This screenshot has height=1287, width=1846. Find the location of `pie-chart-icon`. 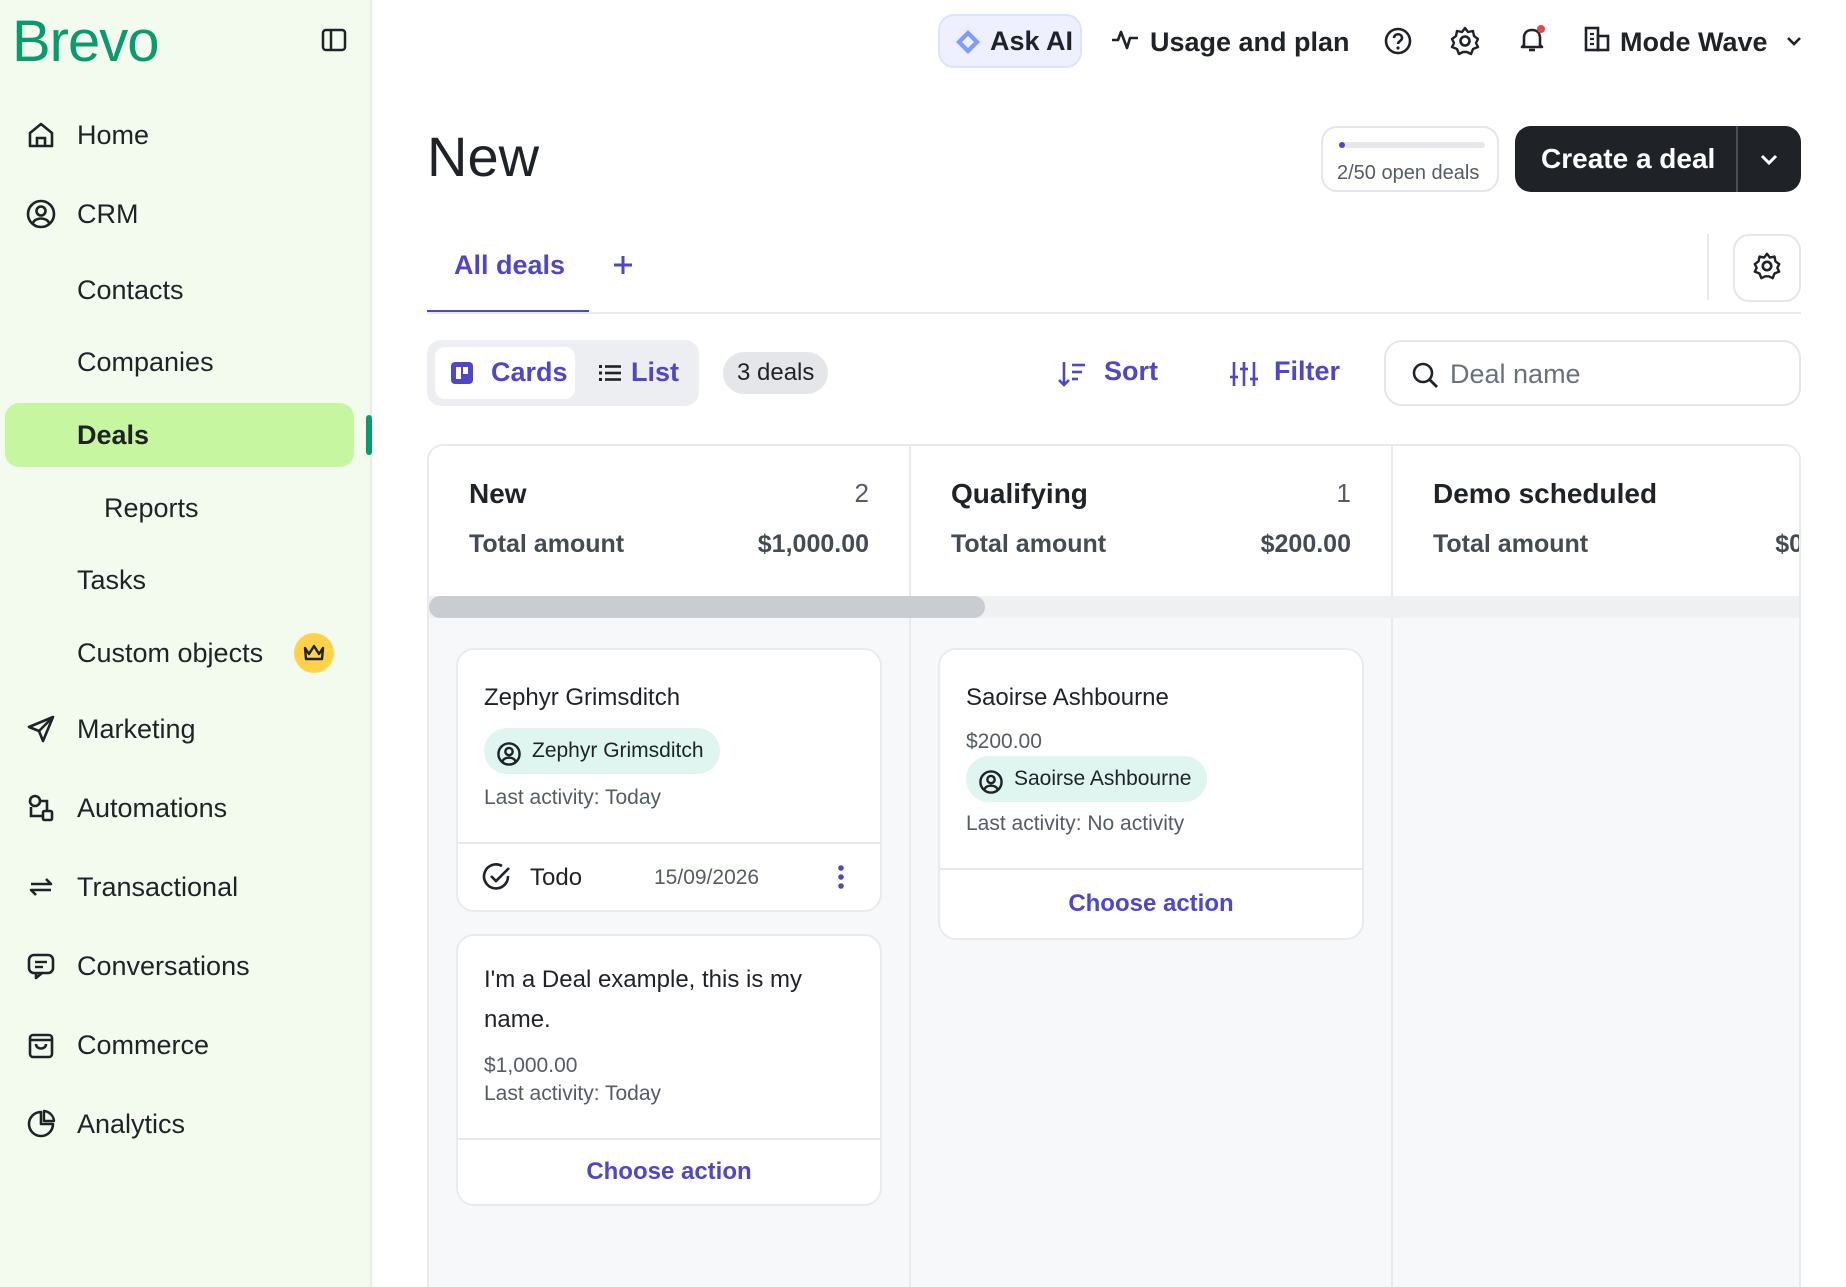

pie-chart-icon is located at coordinates (41, 1124).